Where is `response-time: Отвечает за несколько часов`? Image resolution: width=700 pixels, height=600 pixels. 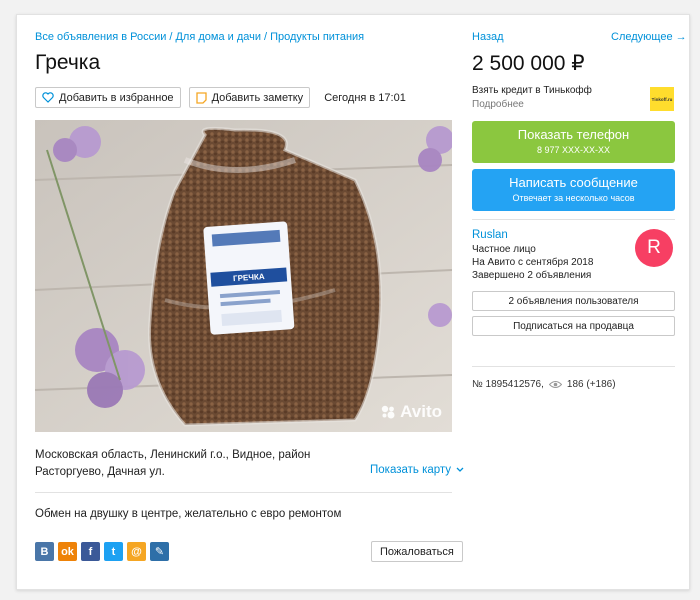 response-time: Отвечает за несколько часов is located at coordinates (573, 198).